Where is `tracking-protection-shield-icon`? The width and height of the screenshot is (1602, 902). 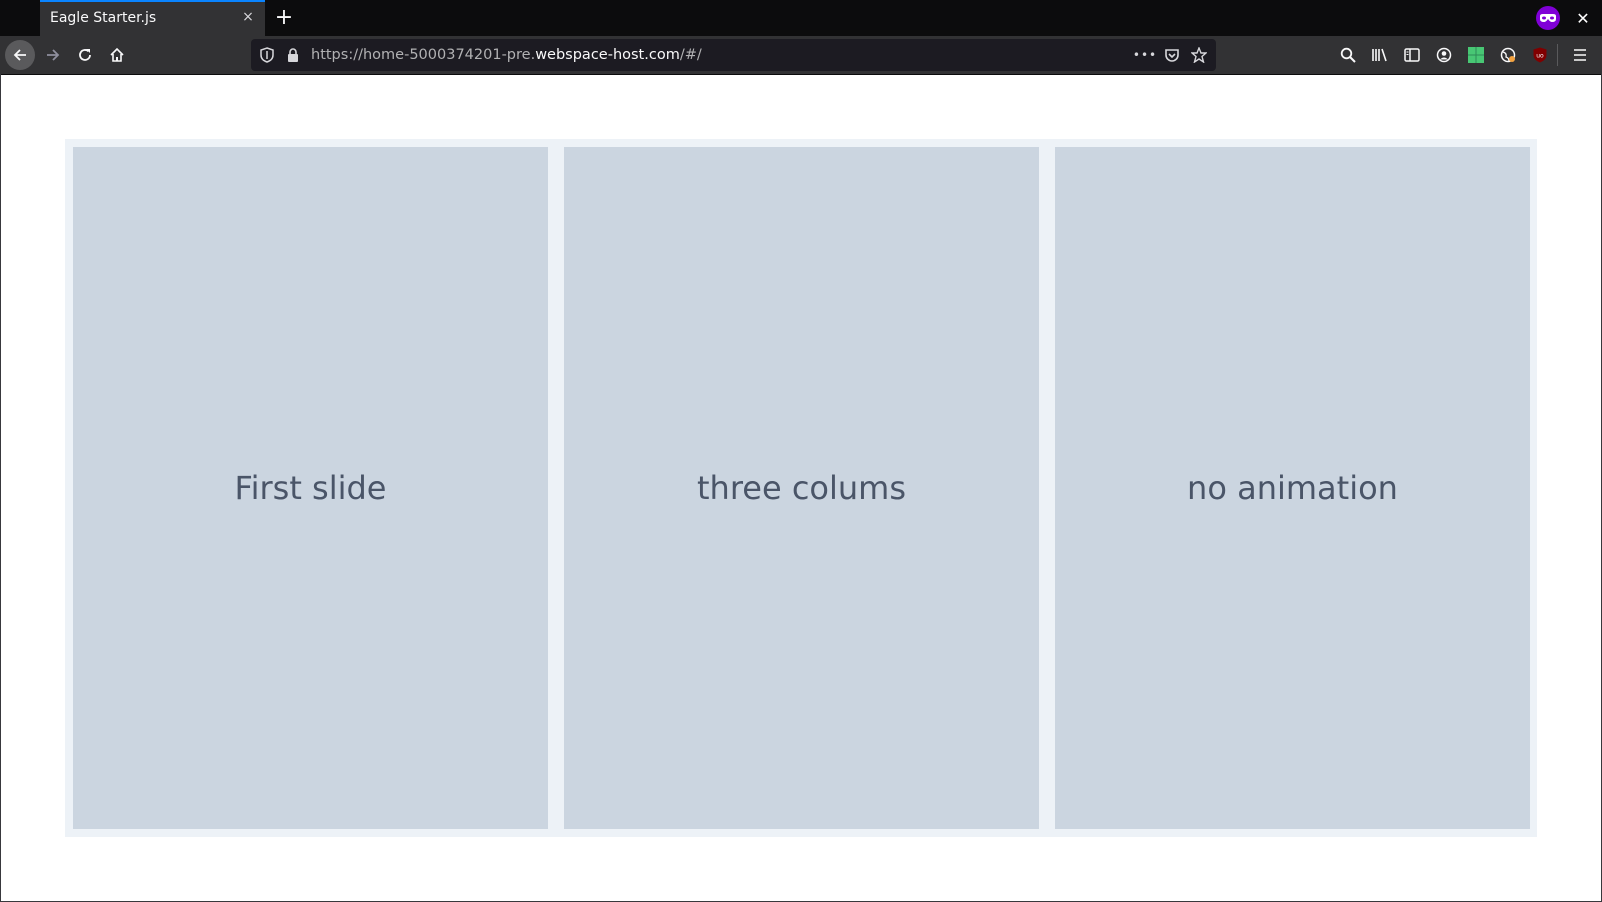 tracking-protection-shield-icon is located at coordinates (267, 55).